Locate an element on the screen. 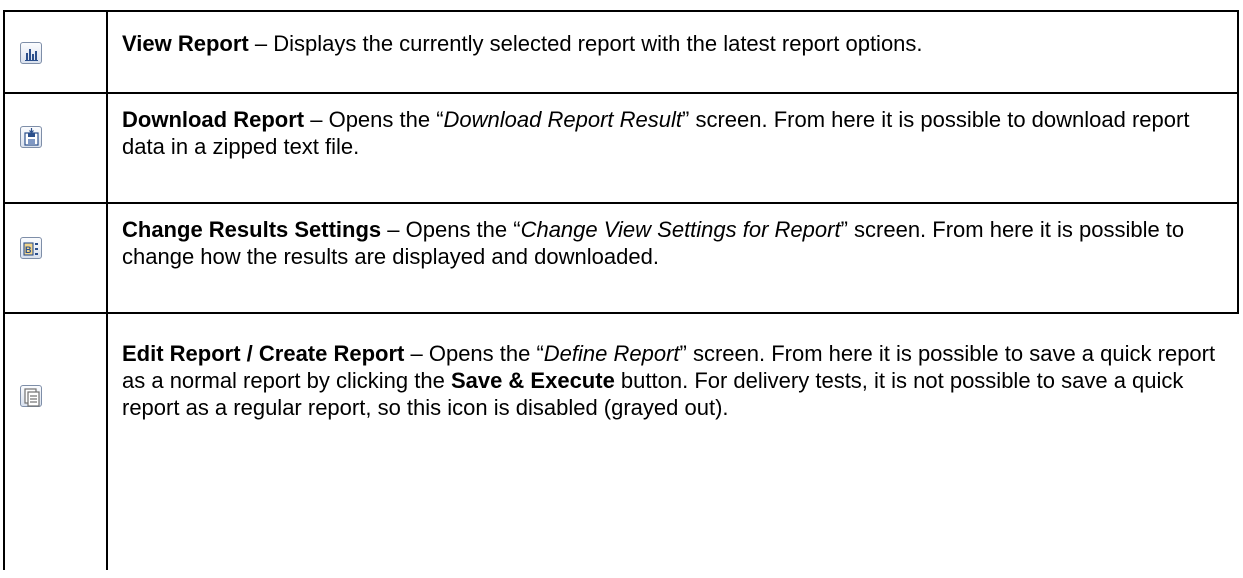 The height and width of the screenshot is (578, 1243). download-disk-icon is located at coordinates (31, 137).